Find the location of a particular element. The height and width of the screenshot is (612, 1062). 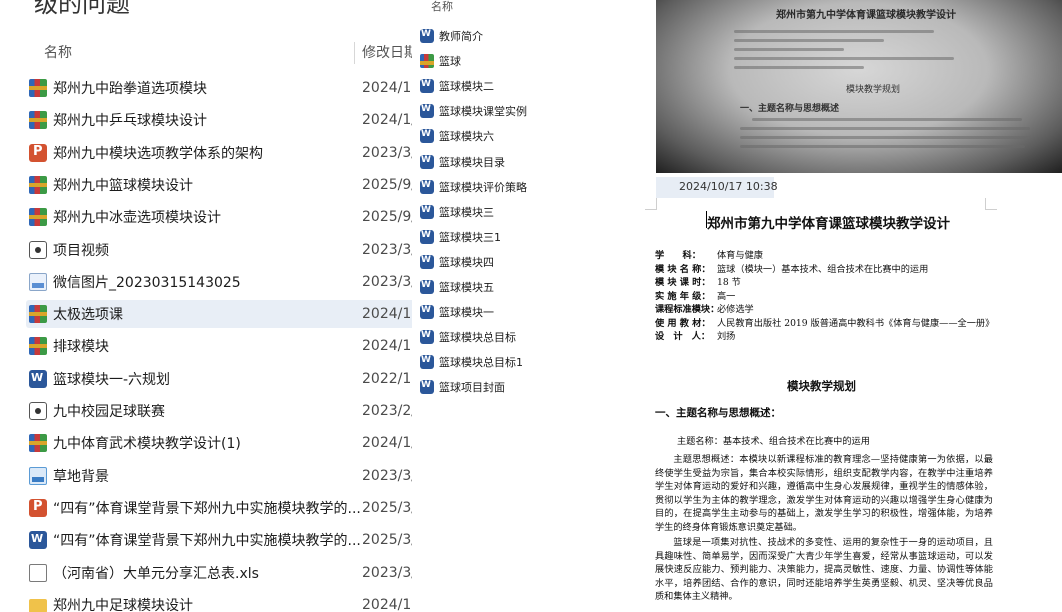

subfolder-item: 篮球模块三 is located at coordinates (537, 212).